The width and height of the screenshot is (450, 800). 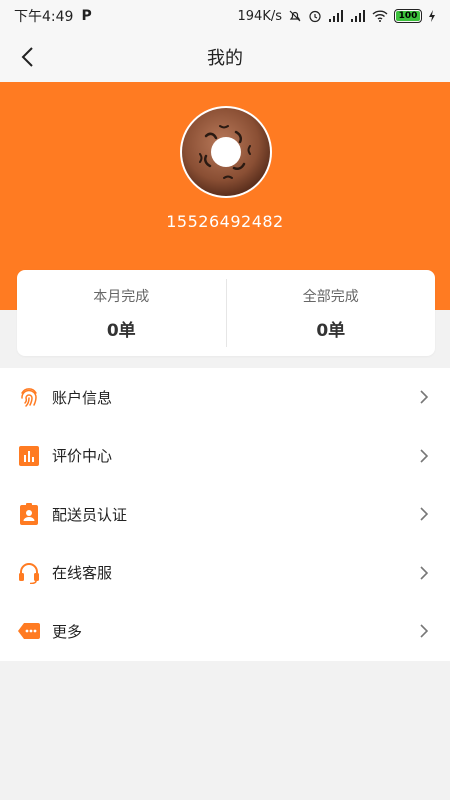 I want to click on back-button, so click(x=27, y=57).